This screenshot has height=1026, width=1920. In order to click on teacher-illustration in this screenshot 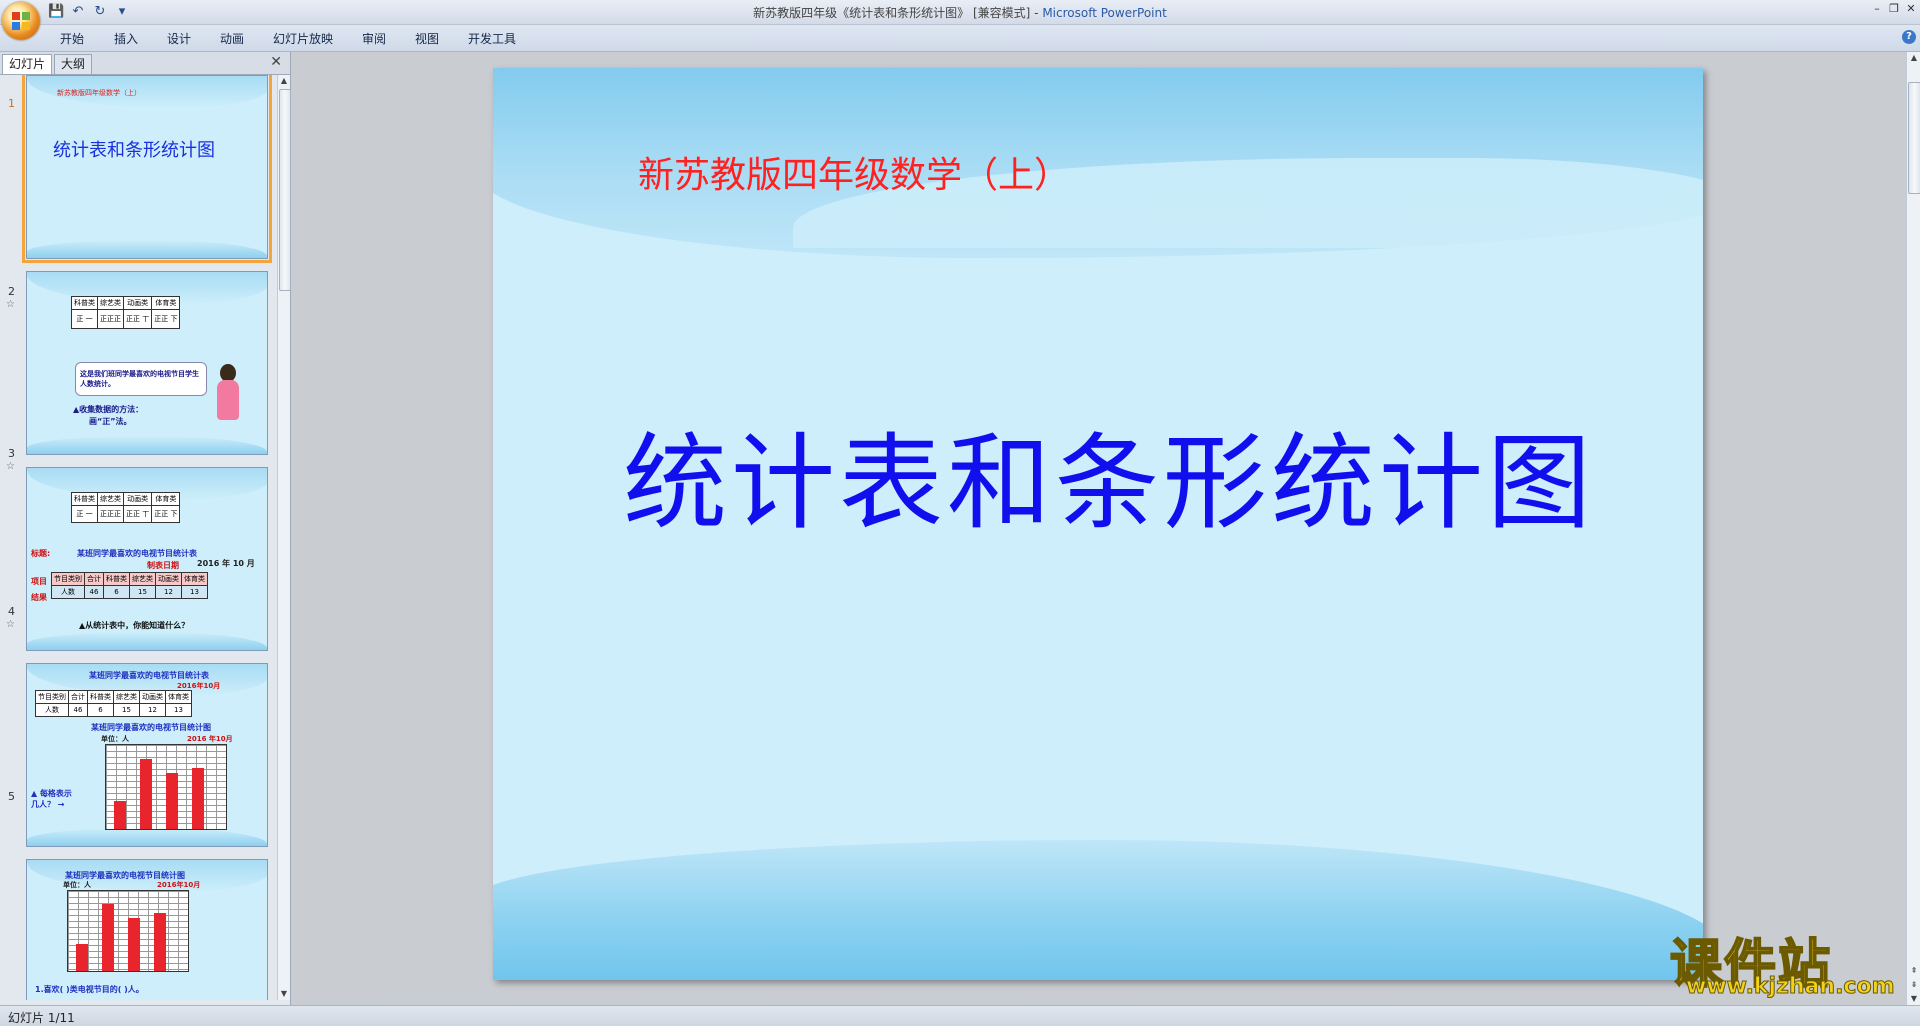, I will do `click(228, 394)`.